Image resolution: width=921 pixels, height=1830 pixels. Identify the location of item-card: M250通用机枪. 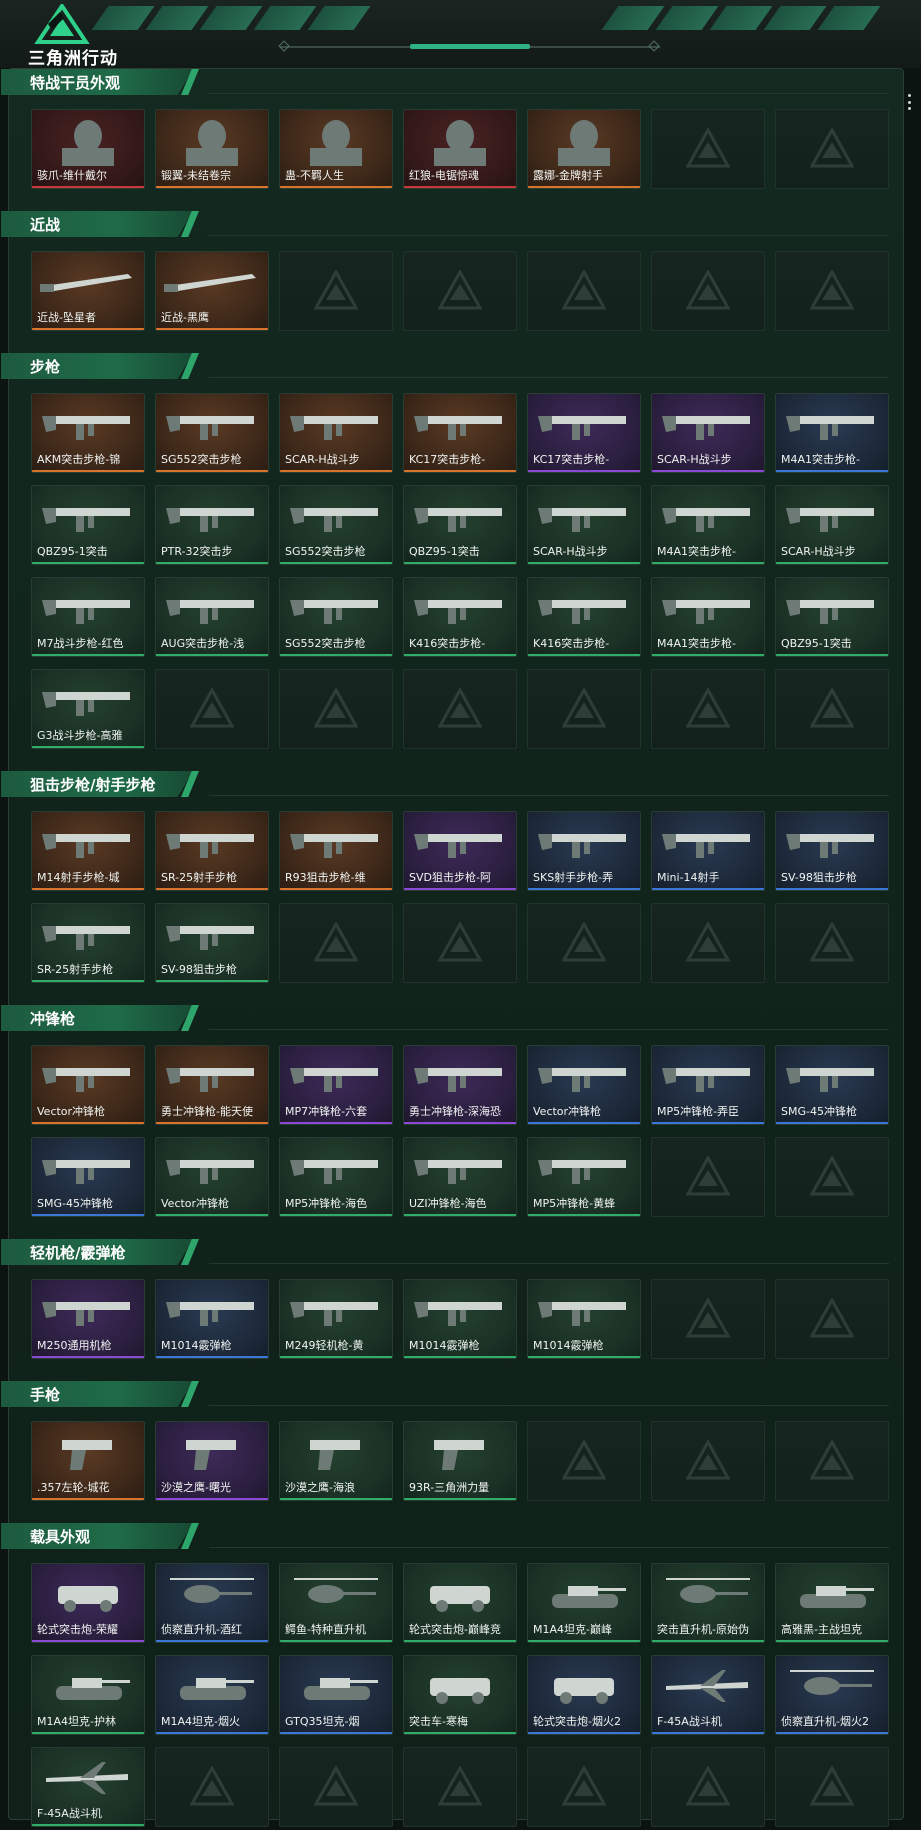
(88, 1319).